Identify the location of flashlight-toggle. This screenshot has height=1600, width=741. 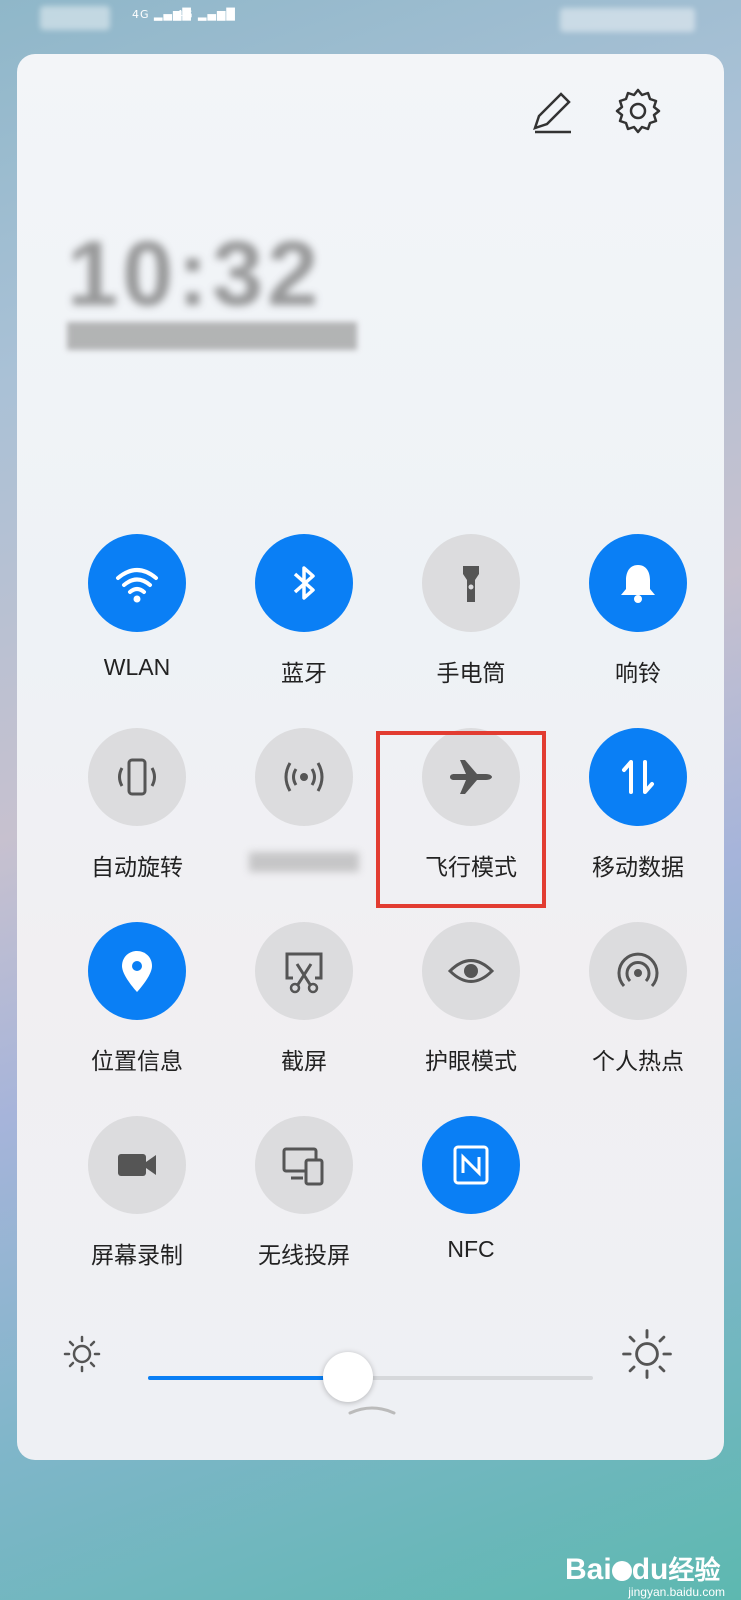
(471, 583).